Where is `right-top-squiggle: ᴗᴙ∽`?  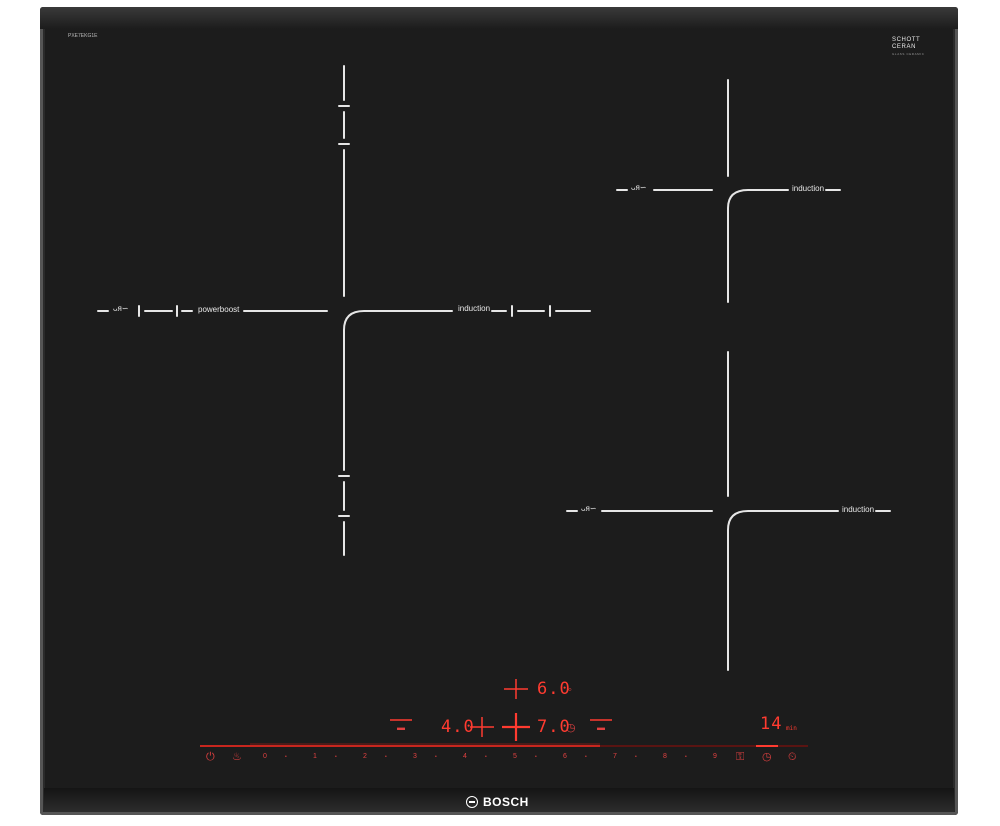 right-top-squiggle: ᴗᴙ∽ is located at coordinates (639, 187).